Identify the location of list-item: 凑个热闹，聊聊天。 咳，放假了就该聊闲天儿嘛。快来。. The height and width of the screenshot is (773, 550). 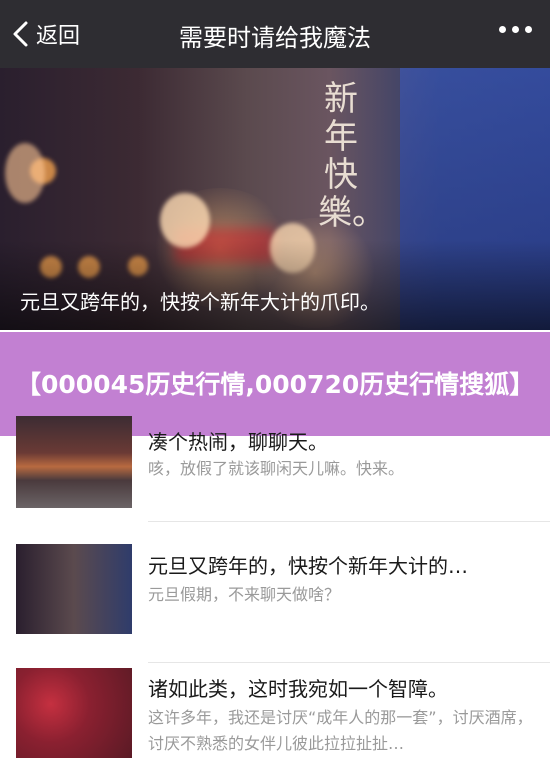
(275, 468).